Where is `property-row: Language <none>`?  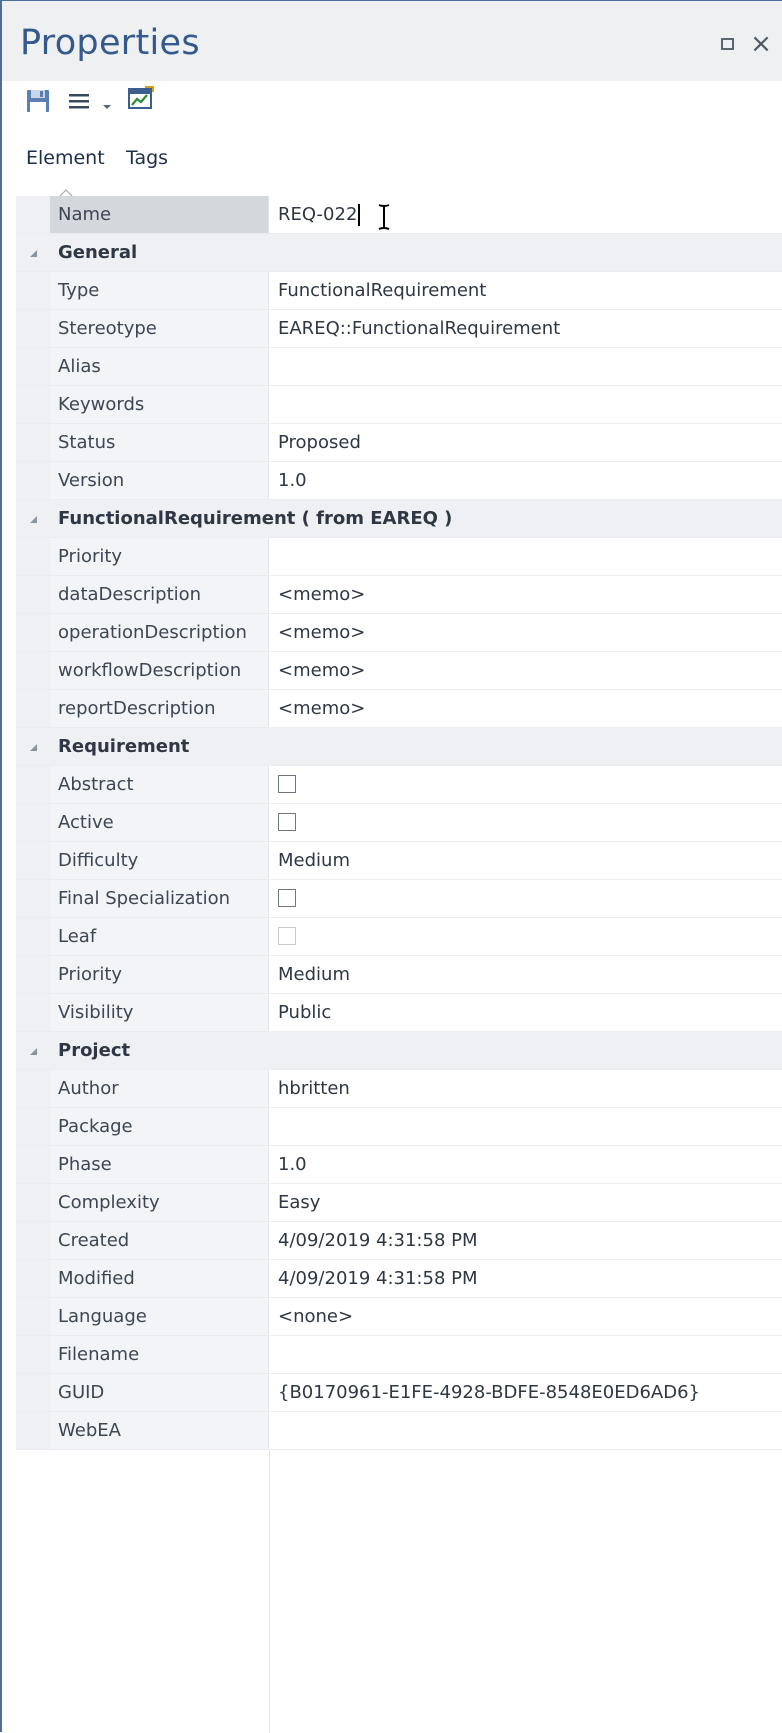 property-row: Language <none> is located at coordinates (399, 1317).